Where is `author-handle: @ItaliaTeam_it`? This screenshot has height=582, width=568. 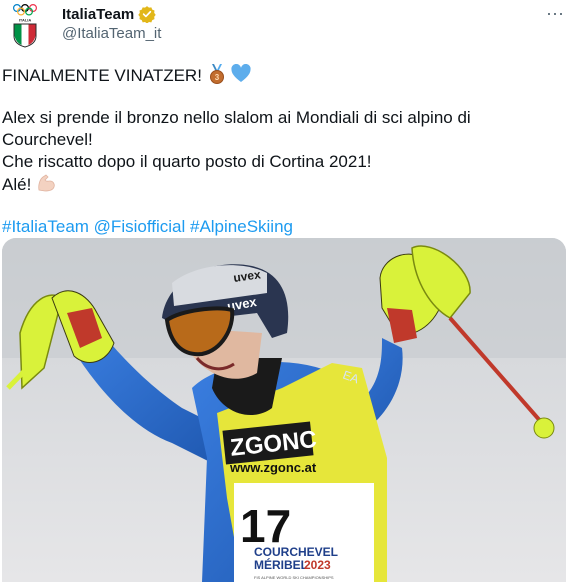
author-handle: @ItaliaTeam_it is located at coordinates (111, 33).